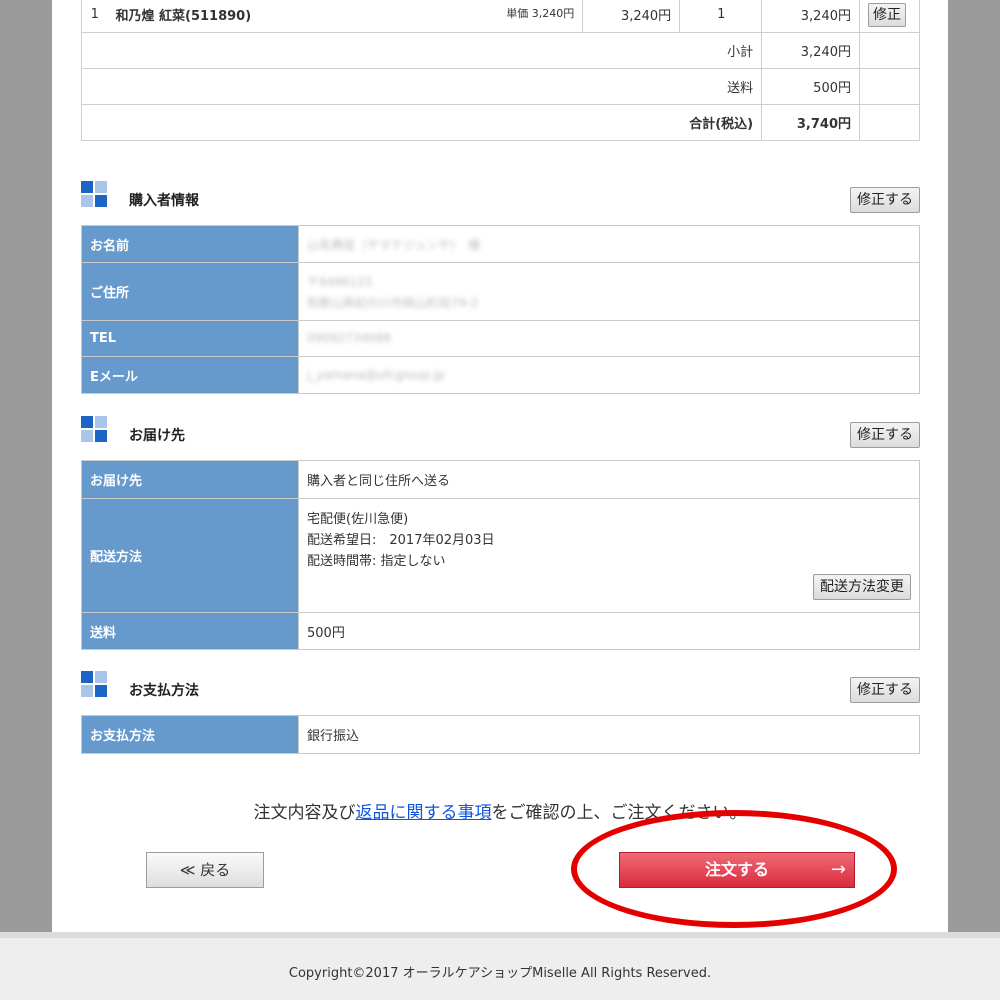 Image resolution: width=1000 pixels, height=1000 pixels. What do you see at coordinates (885, 435) in the screenshot?
I see `delivery-edit-button: 修正する` at bounding box center [885, 435].